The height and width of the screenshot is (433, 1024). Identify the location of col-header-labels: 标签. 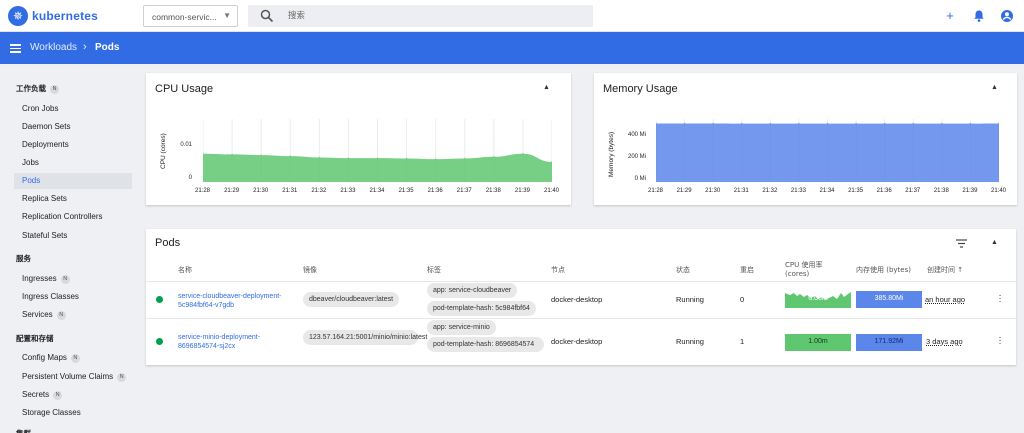
(434, 270).